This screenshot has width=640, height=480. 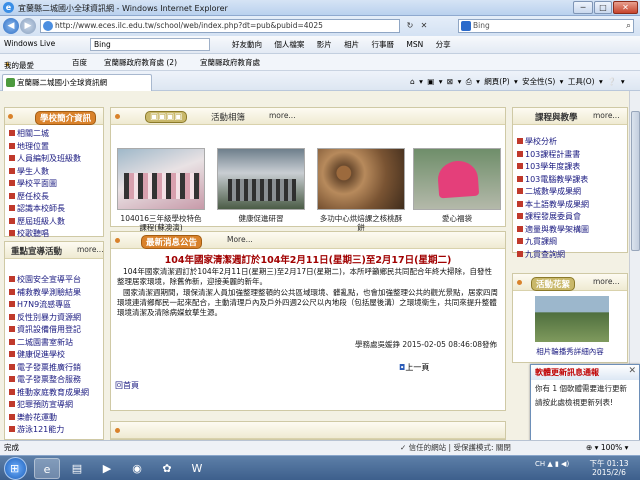 What do you see at coordinates (15, 468) in the screenshot?
I see `start-button: ⊞` at bounding box center [15, 468].